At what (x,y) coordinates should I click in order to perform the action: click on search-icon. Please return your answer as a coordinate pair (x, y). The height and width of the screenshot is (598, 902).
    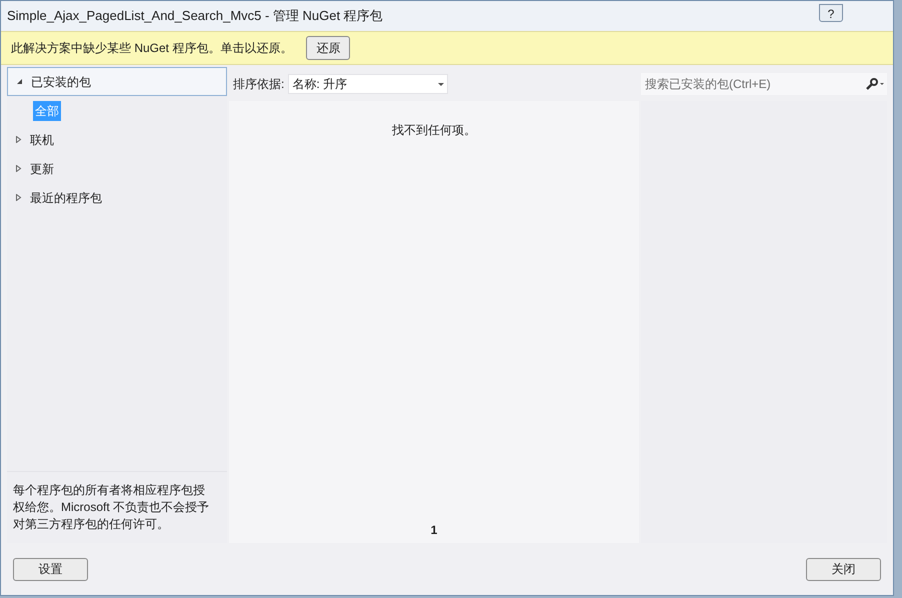
    Looking at the image, I should click on (876, 84).